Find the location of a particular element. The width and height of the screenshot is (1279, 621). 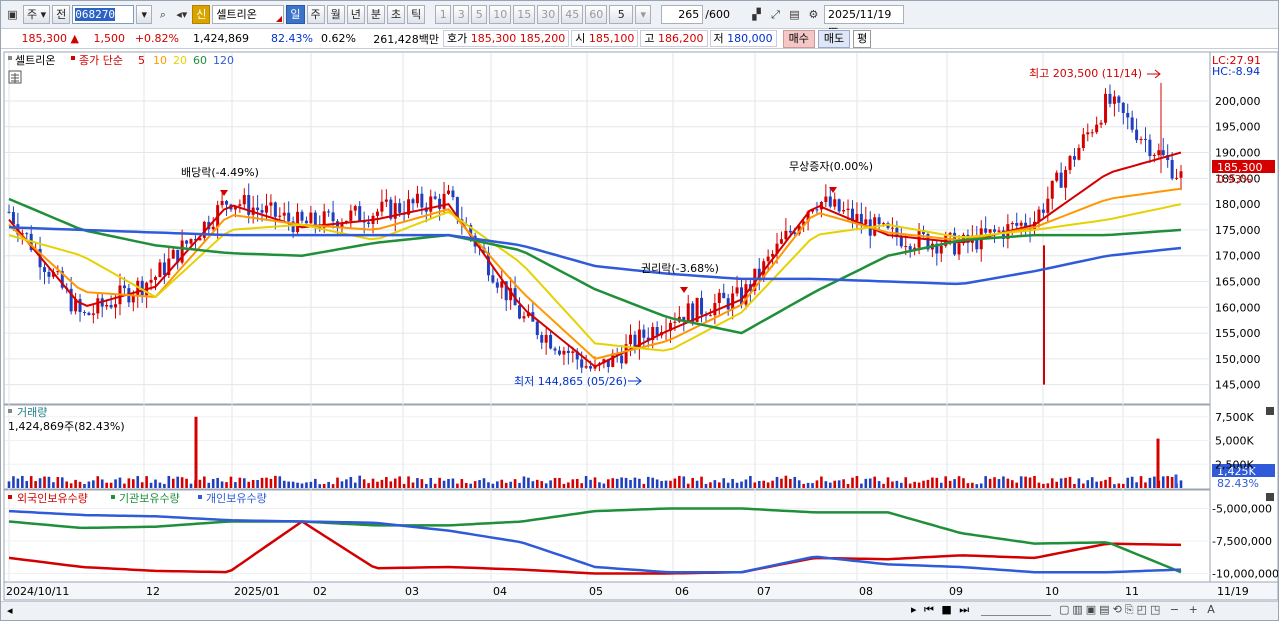

minute-45-button: 45 is located at coordinates (572, 14).